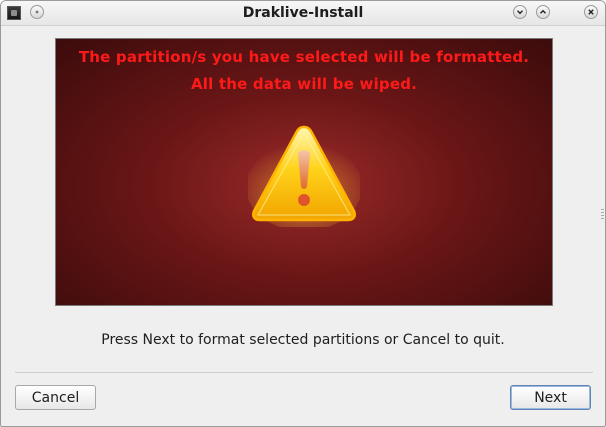 Image resolution: width=606 pixels, height=427 pixels. I want to click on warning-line-wipe: All the data will be wiped., so click(304, 84).